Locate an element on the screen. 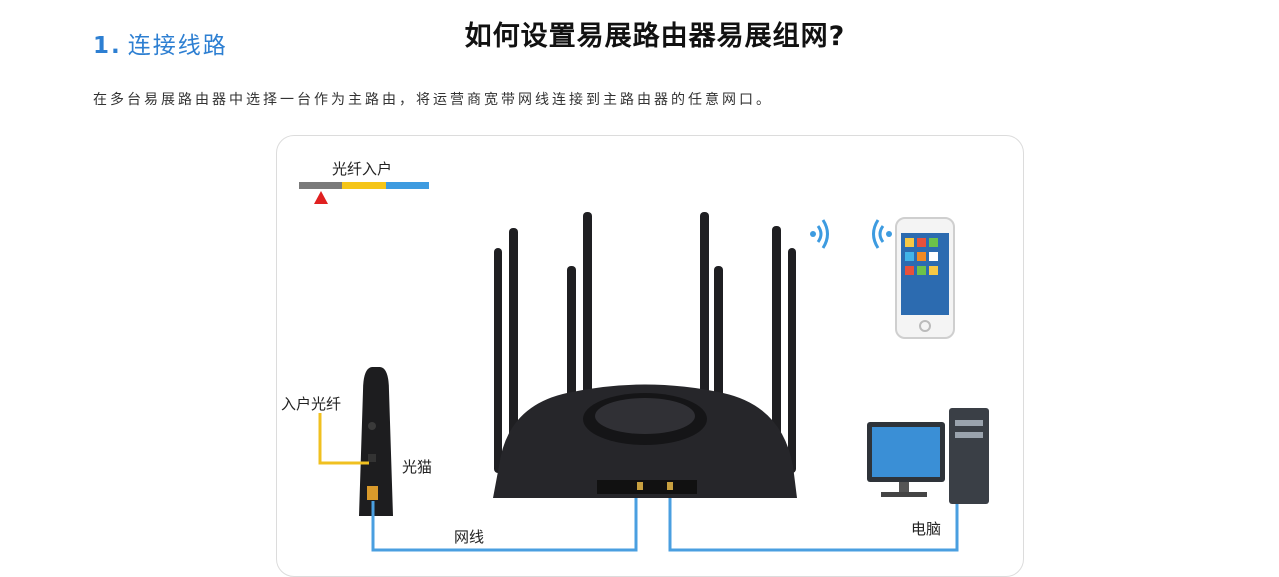  cable-label: 网线 is located at coordinates (469, 537).